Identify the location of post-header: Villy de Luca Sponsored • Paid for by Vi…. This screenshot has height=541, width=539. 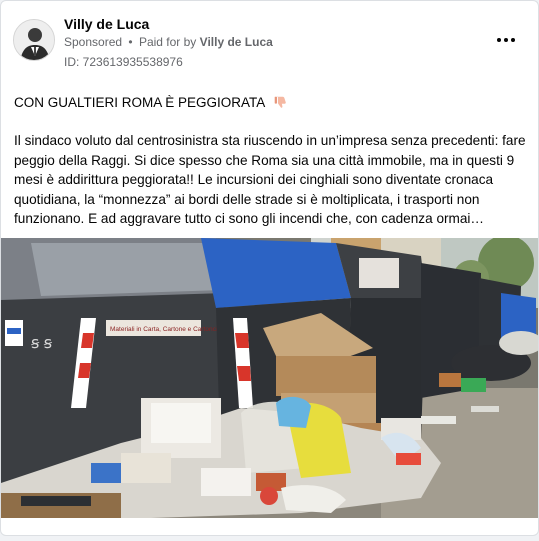
(269, 41).